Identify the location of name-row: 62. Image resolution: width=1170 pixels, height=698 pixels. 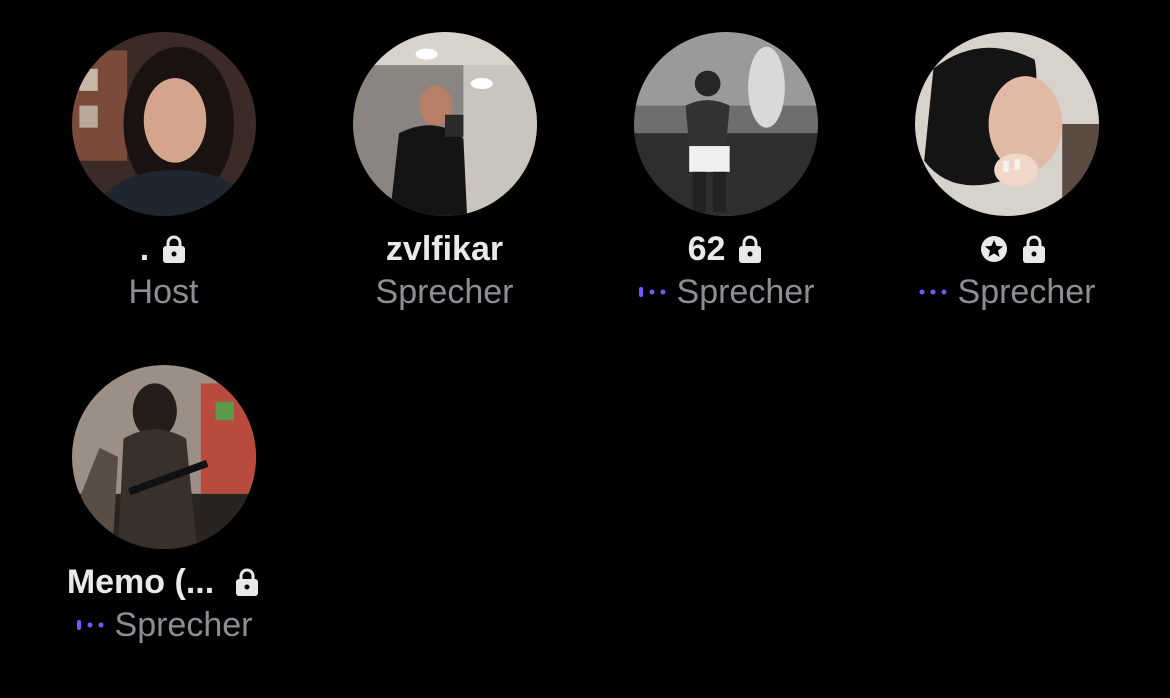
(726, 249).